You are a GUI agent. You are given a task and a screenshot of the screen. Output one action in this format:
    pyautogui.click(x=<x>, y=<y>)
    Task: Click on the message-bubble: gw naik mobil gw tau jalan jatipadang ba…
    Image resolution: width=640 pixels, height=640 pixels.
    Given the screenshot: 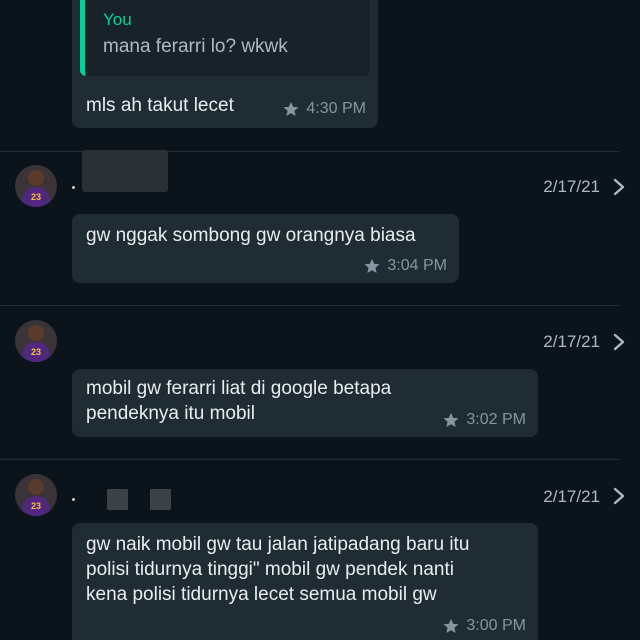 What is the action you would take?
    pyautogui.click(x=305, y=581)
    